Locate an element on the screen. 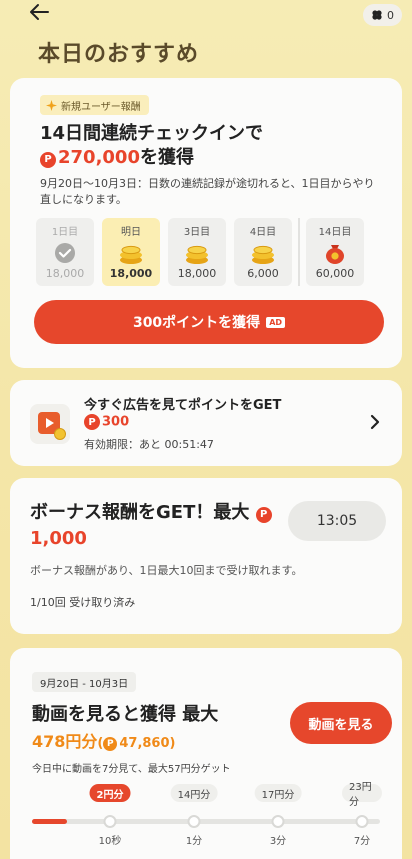 This screenshot has height=859, width=412. milestone-reward: 14円分 is located at coordinates (194, 793).